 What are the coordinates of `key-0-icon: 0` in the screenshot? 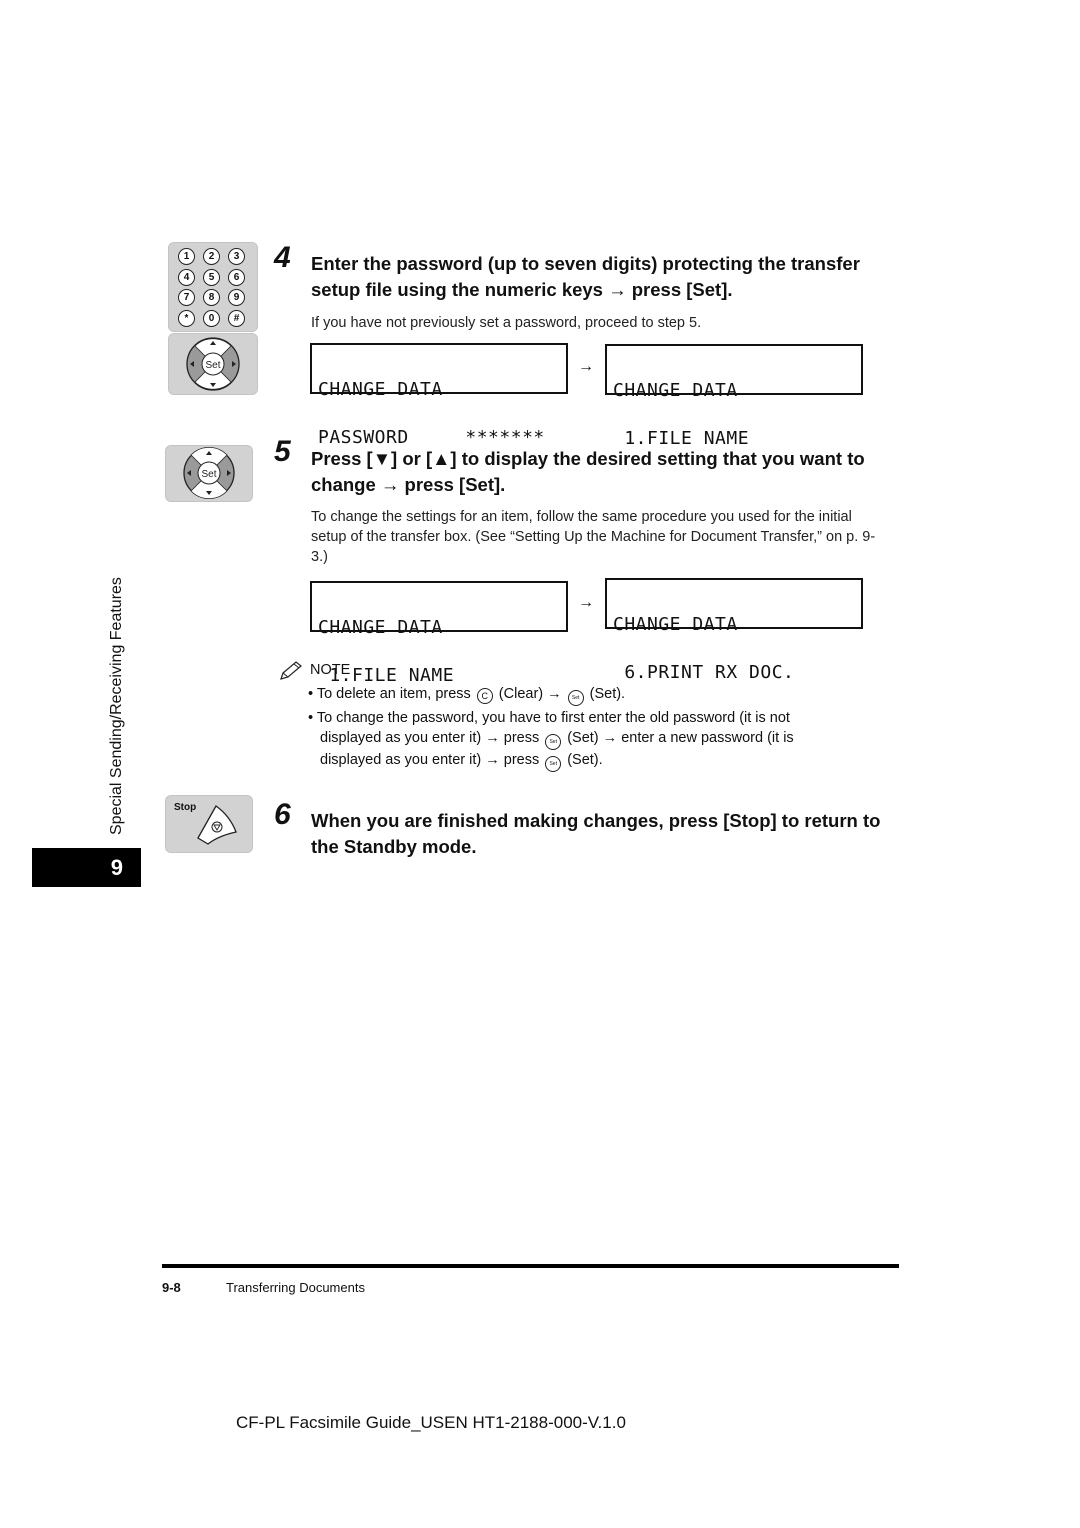 It's located at (211, 318).